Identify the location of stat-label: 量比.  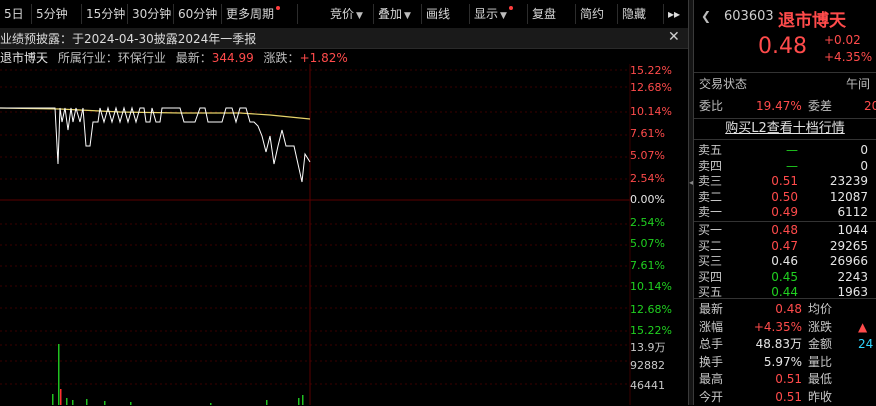
(820, 361).